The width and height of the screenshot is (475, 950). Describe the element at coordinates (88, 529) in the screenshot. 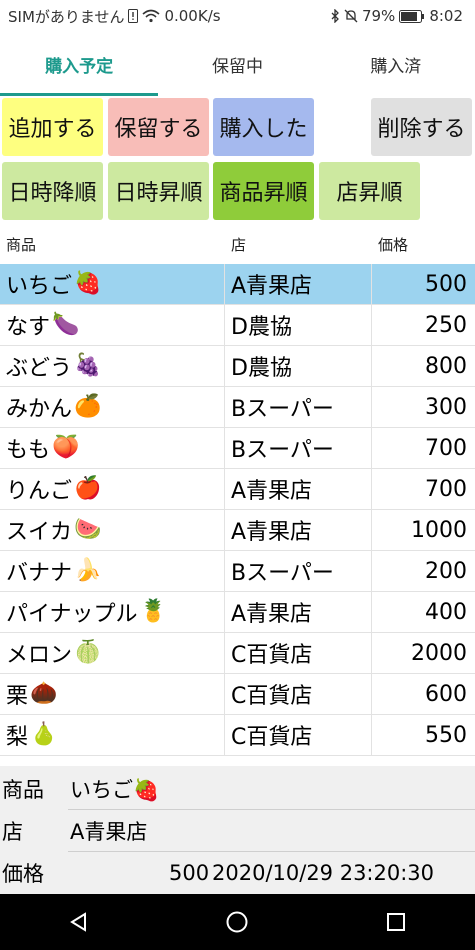

I see `watermelon-icon: 🍉` at that location.